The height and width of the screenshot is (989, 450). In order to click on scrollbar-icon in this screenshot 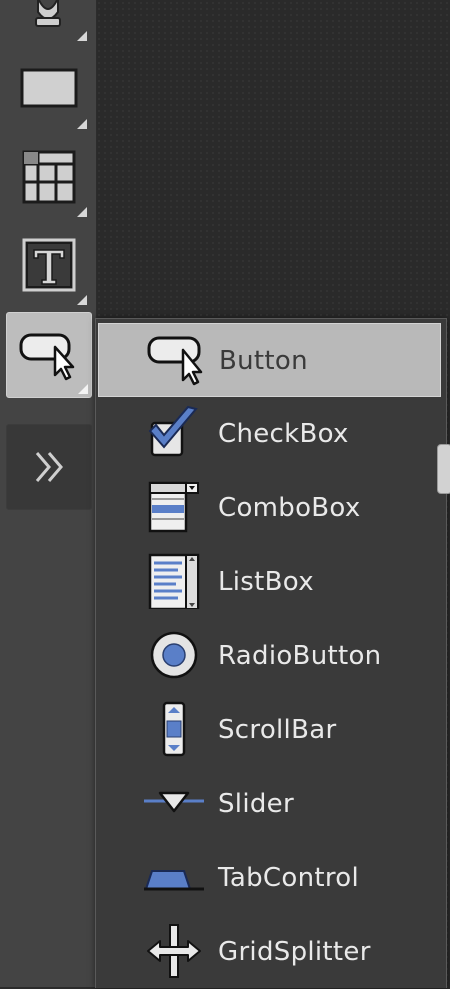, I will do `click(174, 729)`.